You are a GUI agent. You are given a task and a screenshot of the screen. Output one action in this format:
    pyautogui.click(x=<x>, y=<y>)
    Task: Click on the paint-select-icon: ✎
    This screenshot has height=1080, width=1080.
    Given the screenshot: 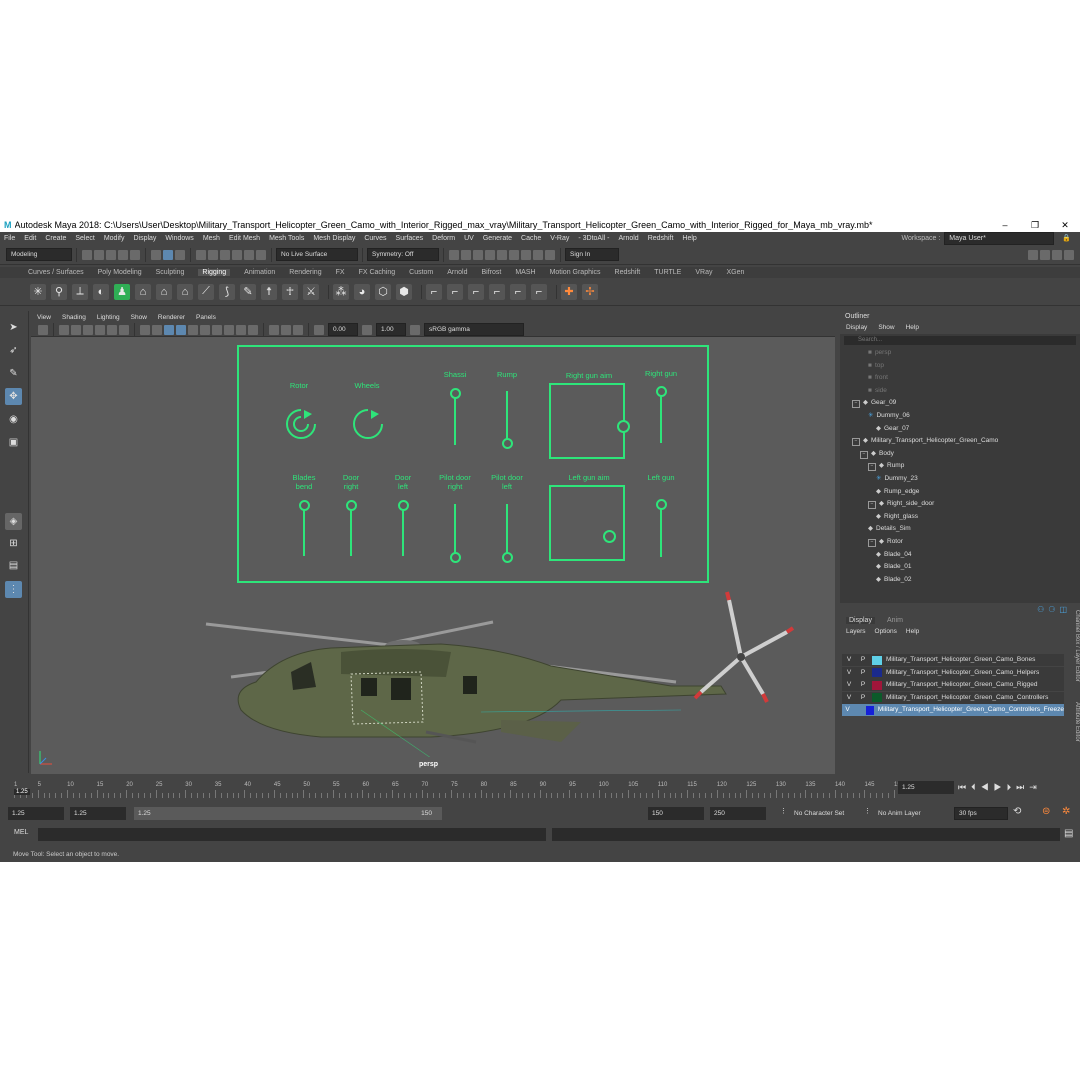 What is the action you would take?
    pyautogui.click(x=13, y=373)
    